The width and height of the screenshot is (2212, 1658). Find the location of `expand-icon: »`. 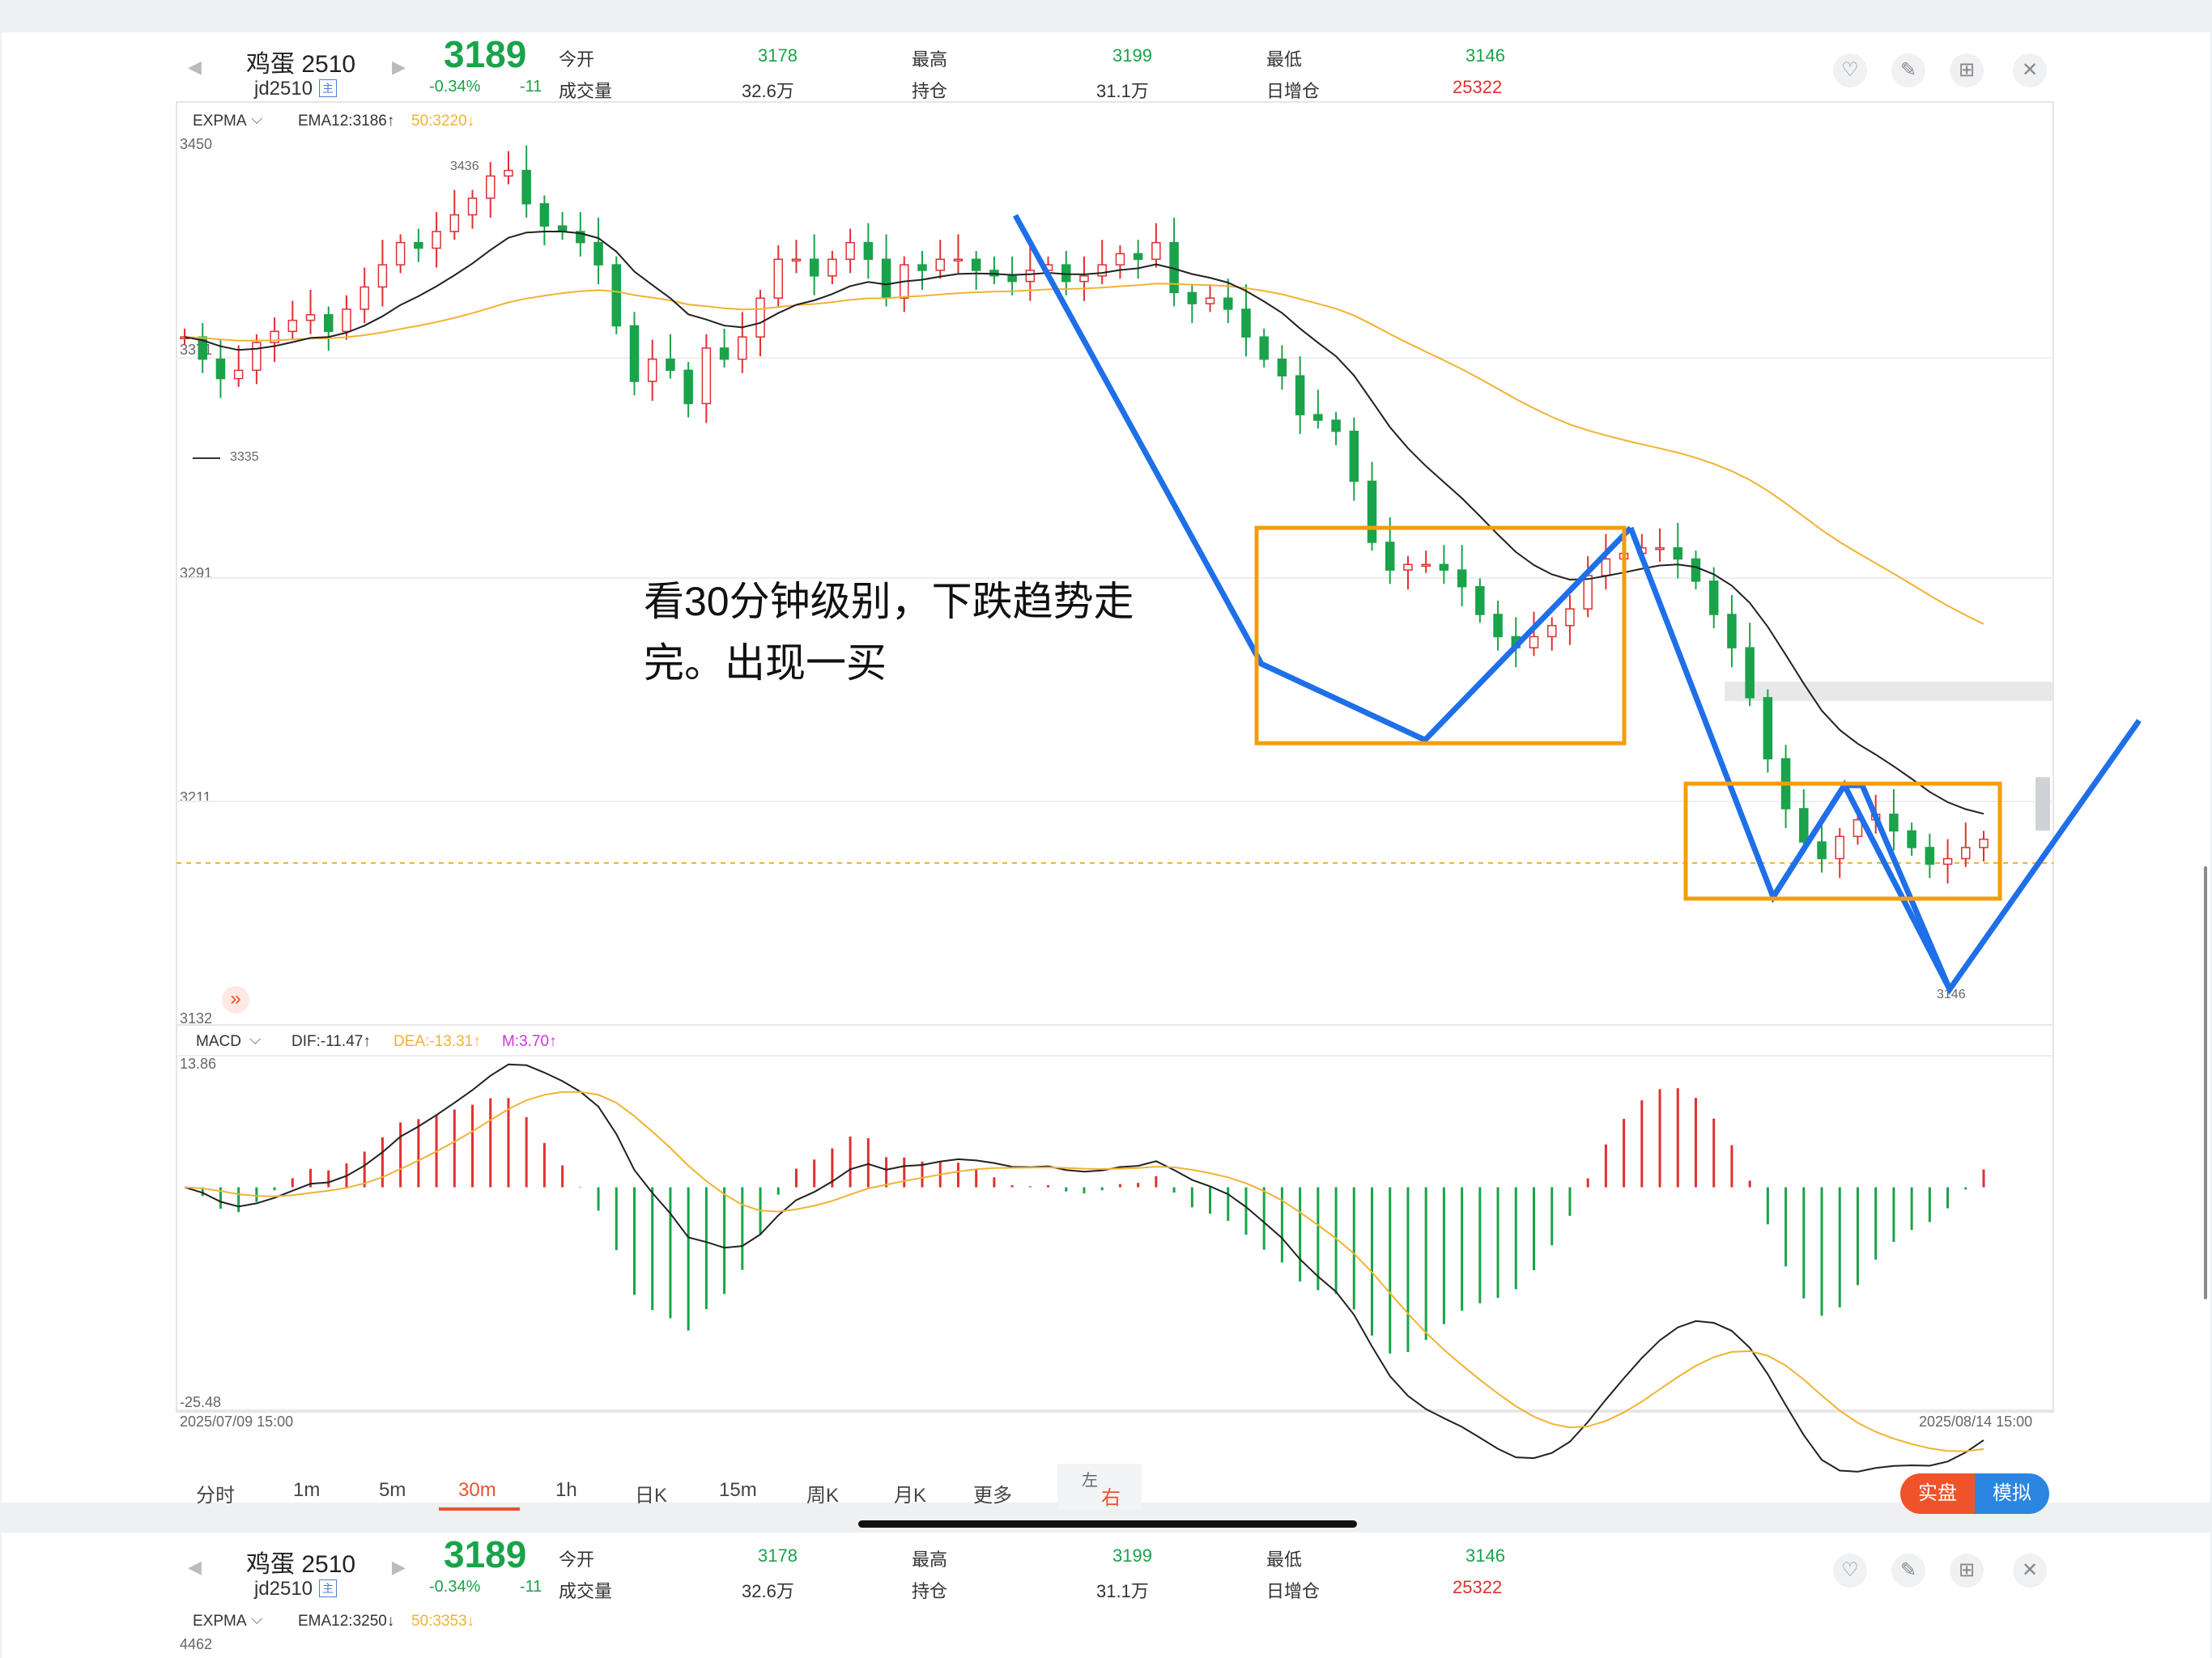

expand-icon: » is located at coordinates (236, 1000).